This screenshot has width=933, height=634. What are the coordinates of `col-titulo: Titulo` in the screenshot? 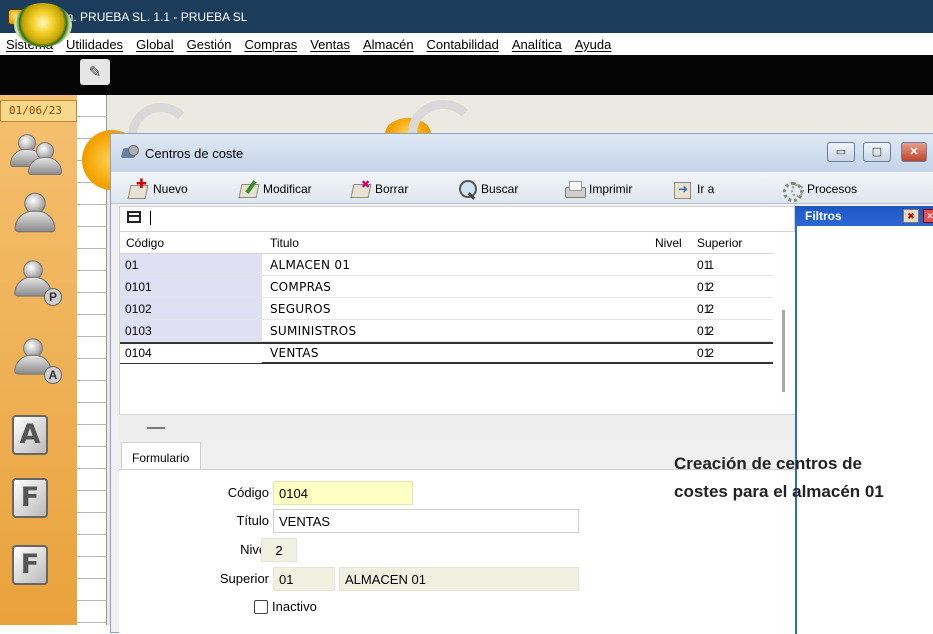 It's located at (284, 243).